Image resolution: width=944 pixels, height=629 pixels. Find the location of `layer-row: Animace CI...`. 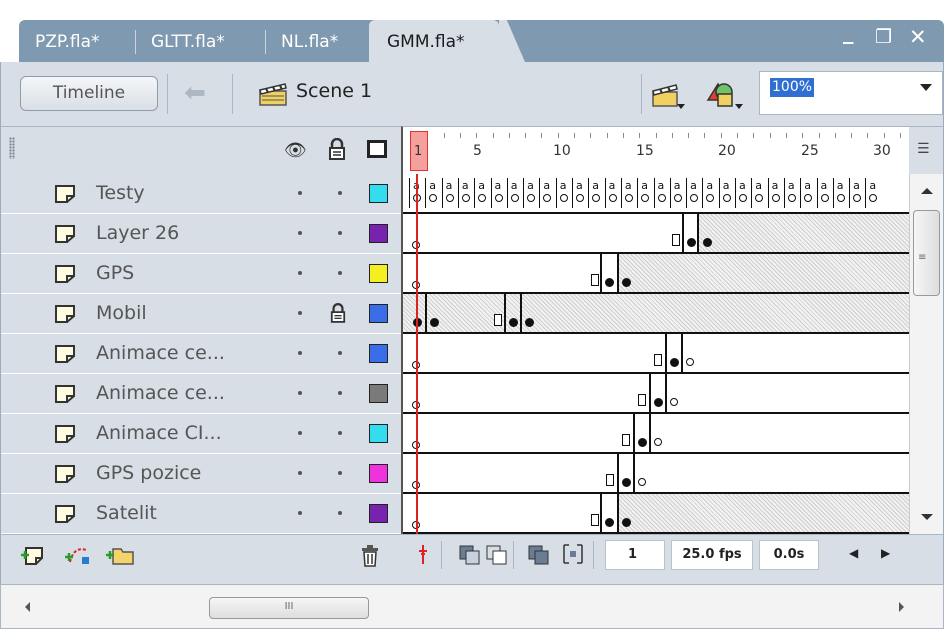

layer-row: Animace CI... is located at coordinates (201, 434).